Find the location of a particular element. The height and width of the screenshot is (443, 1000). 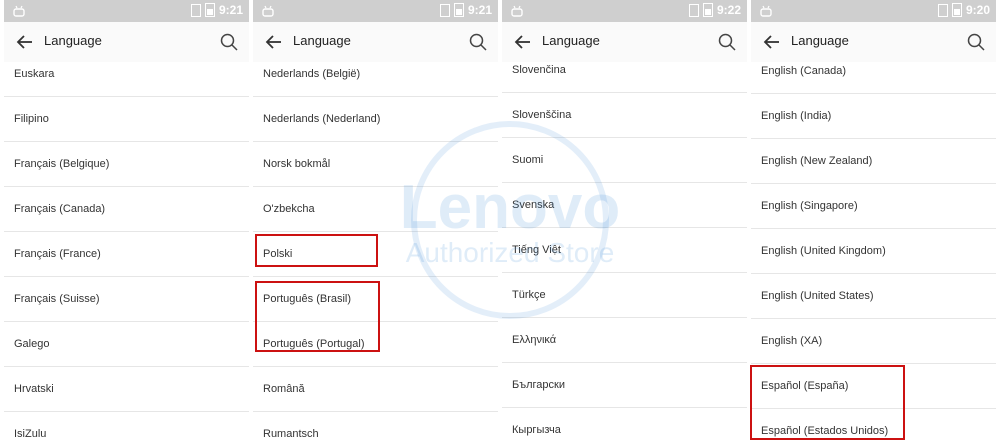

language-item: Nederlands (België) is located at coordinates (375, 74).